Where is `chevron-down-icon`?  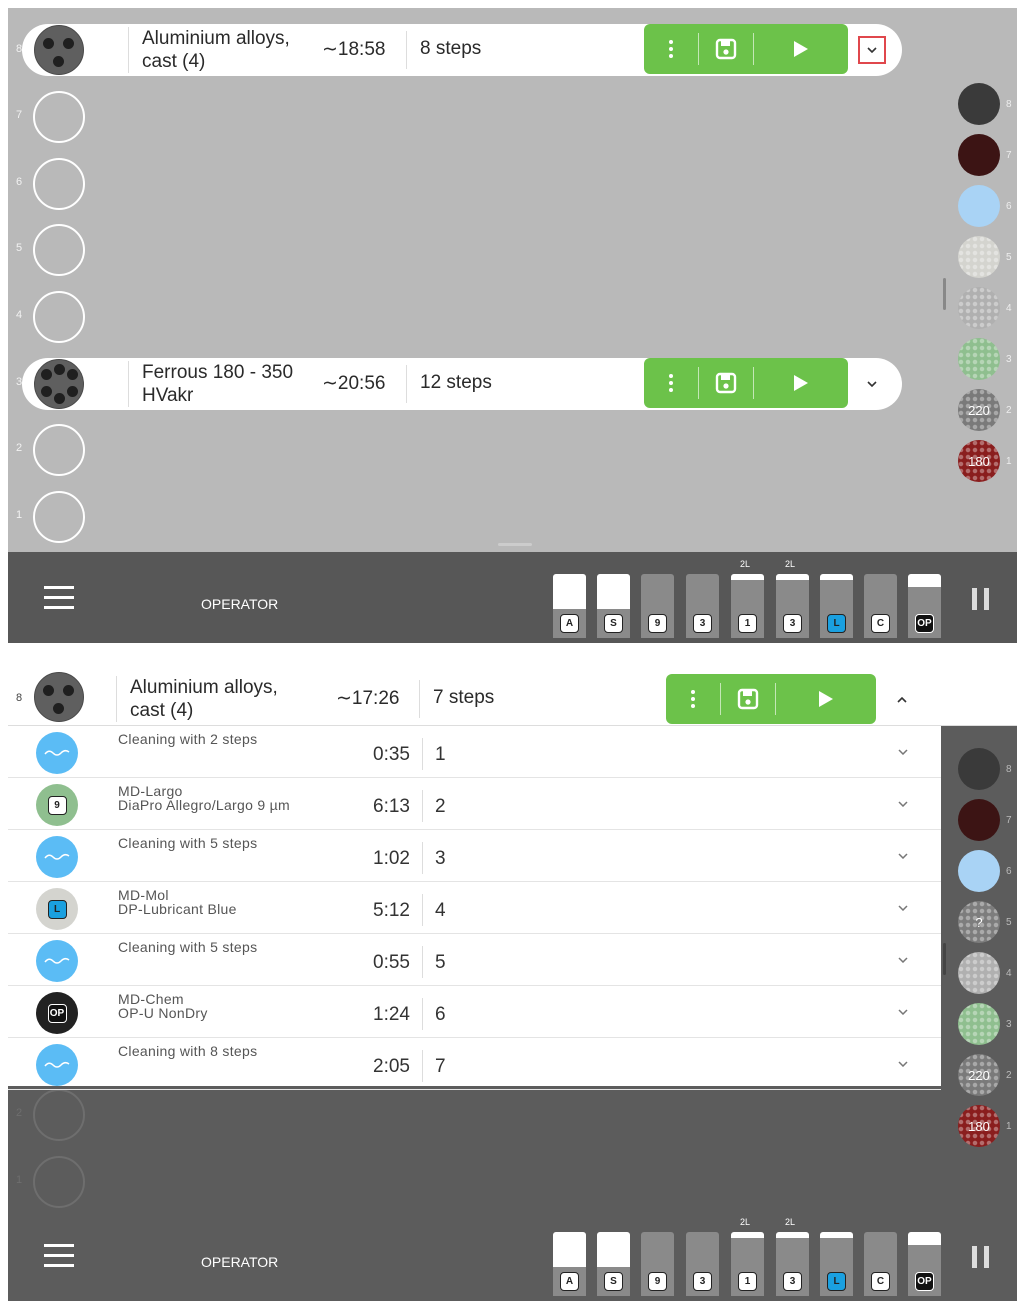
chevron-down-icon is located at coordinates (872, 50).